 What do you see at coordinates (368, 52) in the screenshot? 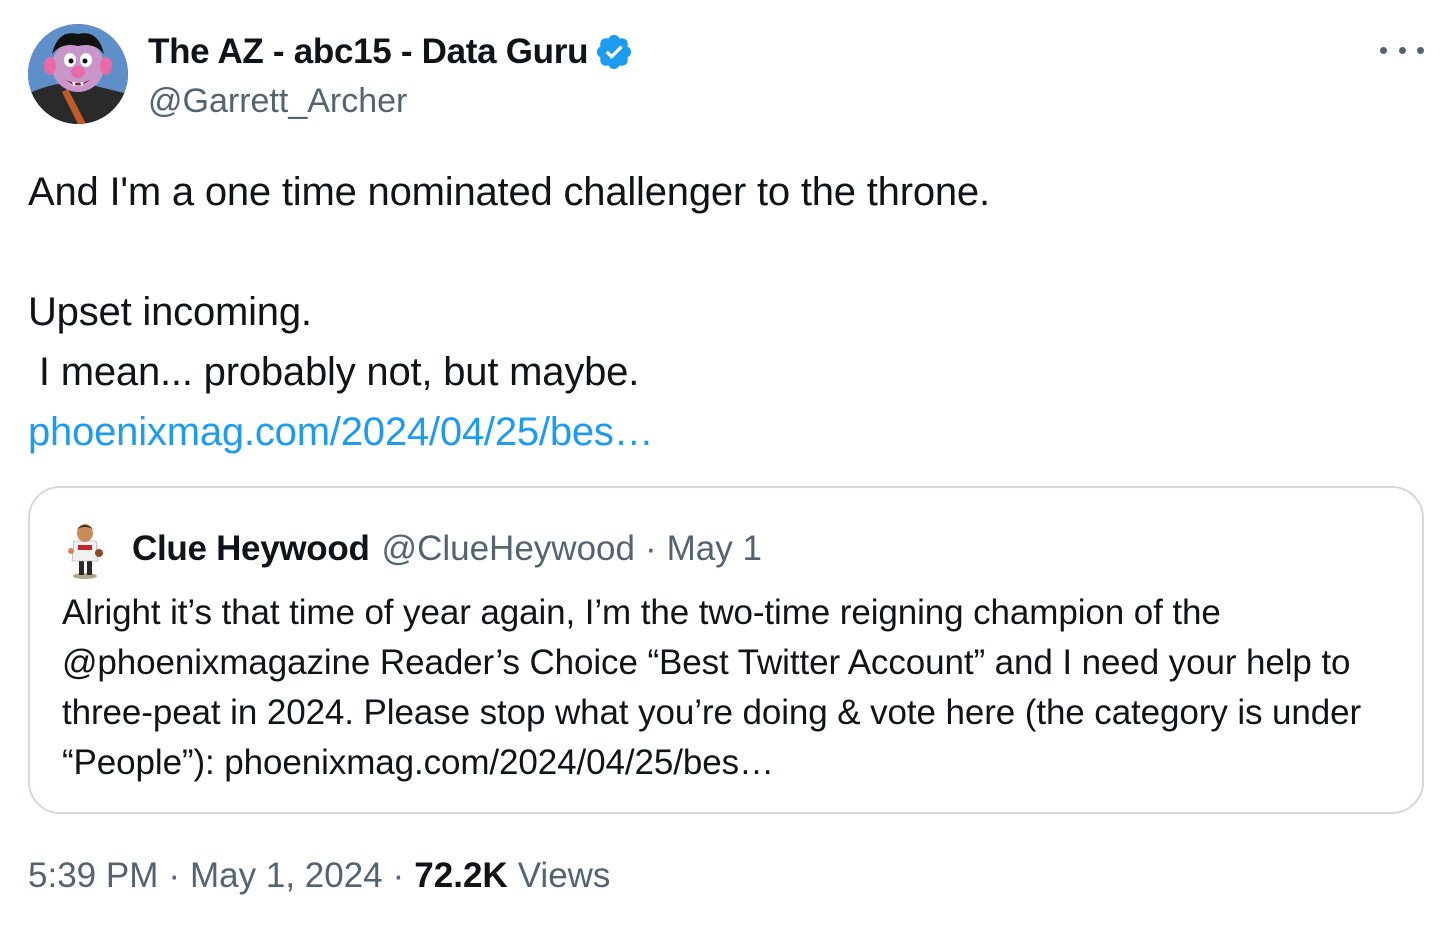
I see `author-name: The AZ - abc15 - Data Guru` at bounding box center [368, 52].